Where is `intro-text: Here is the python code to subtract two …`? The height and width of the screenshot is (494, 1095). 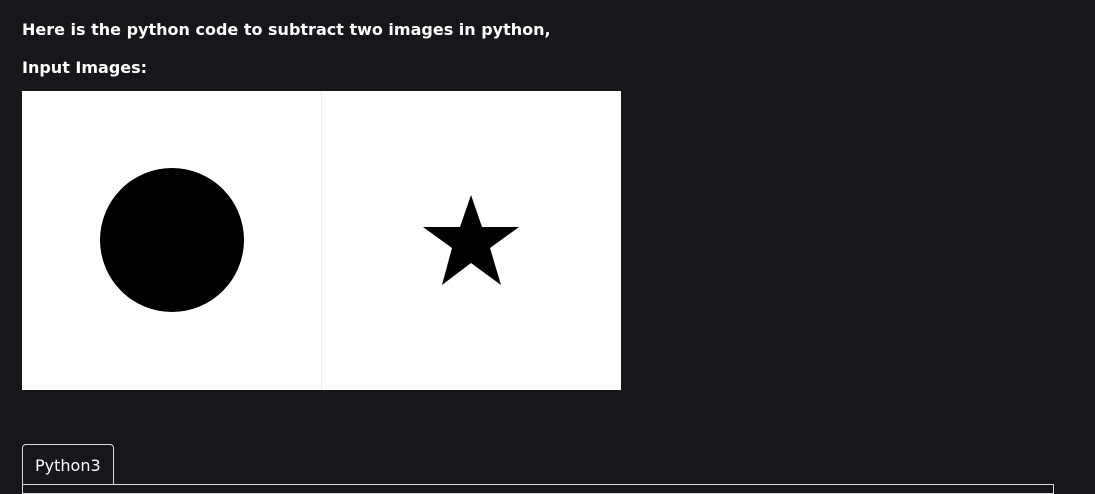
intro-text: Here is the python code to subtract two … is located at coordinates (286, 29).